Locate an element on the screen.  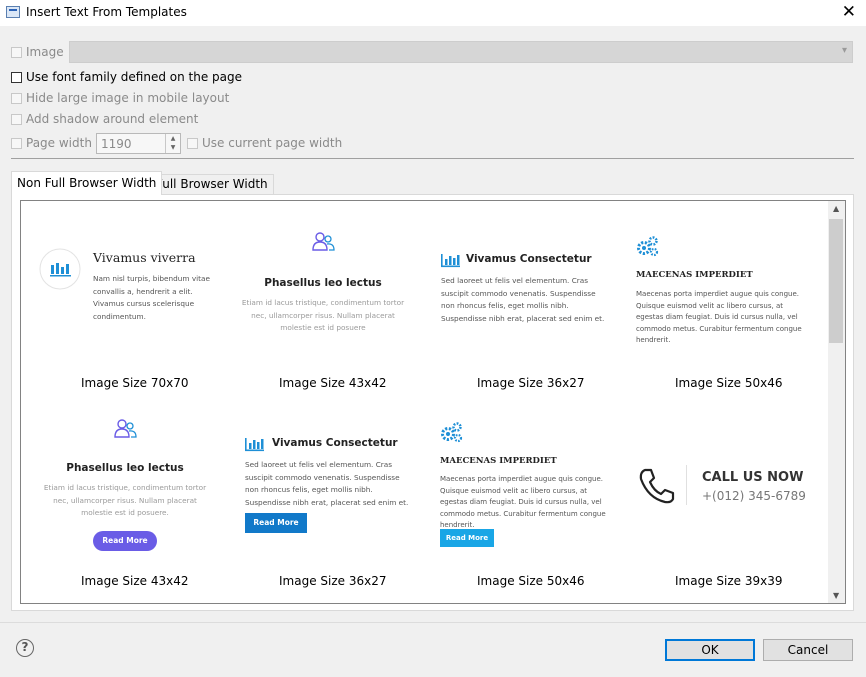
tab-full-browser-width: Full Browser Width is located at coordinates (212, 184).